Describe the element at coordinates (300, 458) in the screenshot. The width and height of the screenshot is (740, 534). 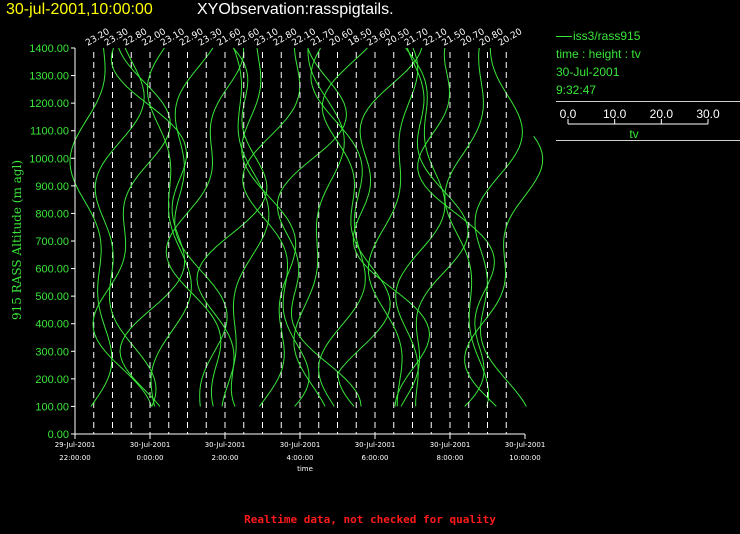
I see `x-tick-label-time: 4:00:00` at that location.